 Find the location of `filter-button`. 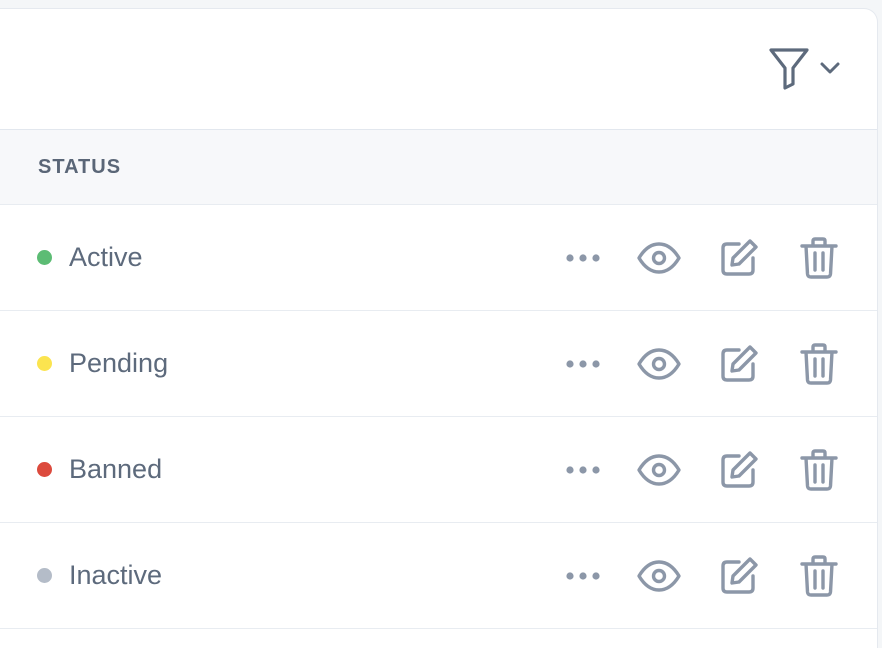

filter-button is located at coordinates (796, 70).